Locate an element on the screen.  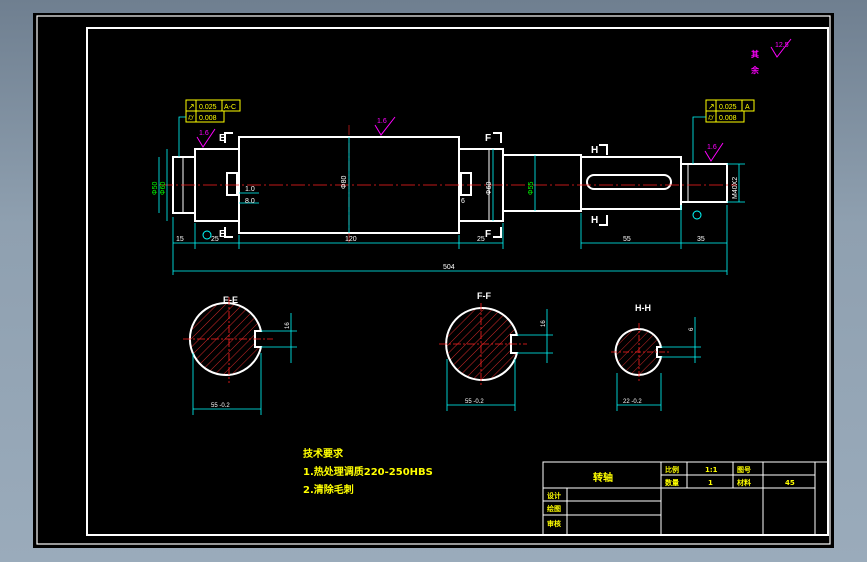
roughness-note-2: 余 is located at coordinates (755, 70).